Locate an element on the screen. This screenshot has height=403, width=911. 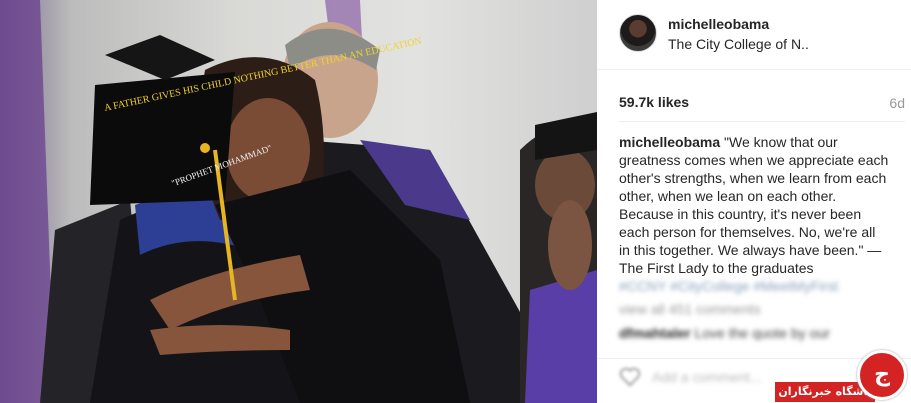
comment-item: dfmahtaler Love the quote by our is located at coordinates (724, 333).